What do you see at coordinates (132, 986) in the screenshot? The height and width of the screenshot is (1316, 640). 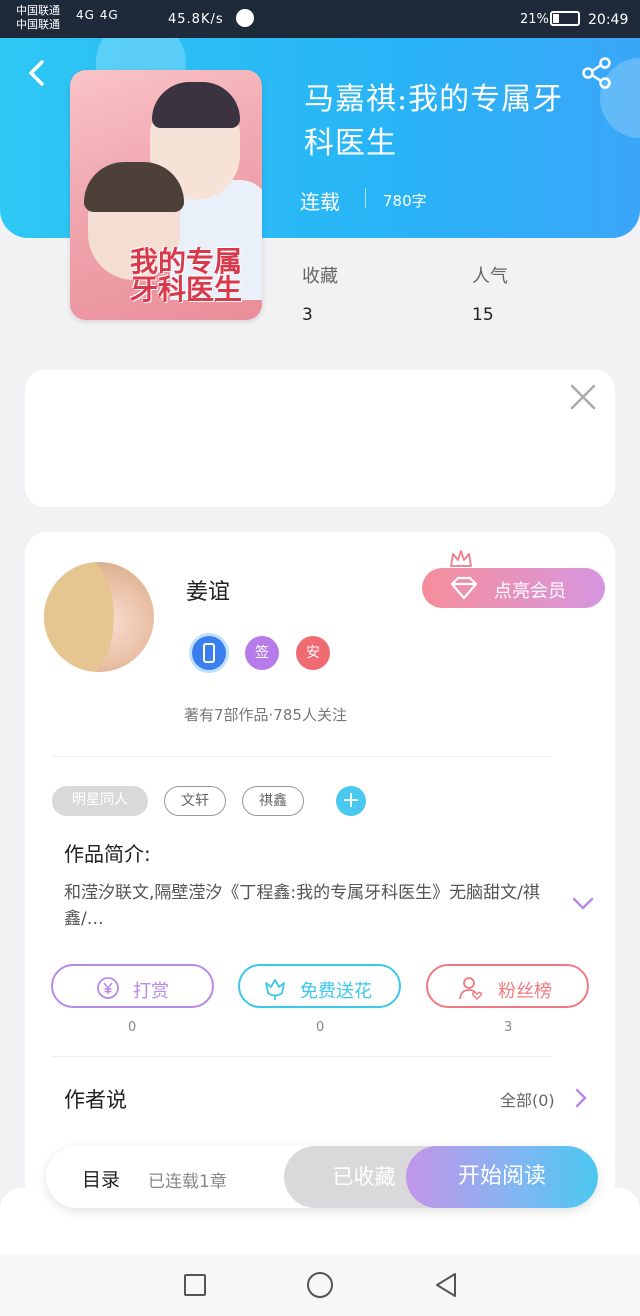 I see `tip-button: 打赏` at bounding box center [132, 986].